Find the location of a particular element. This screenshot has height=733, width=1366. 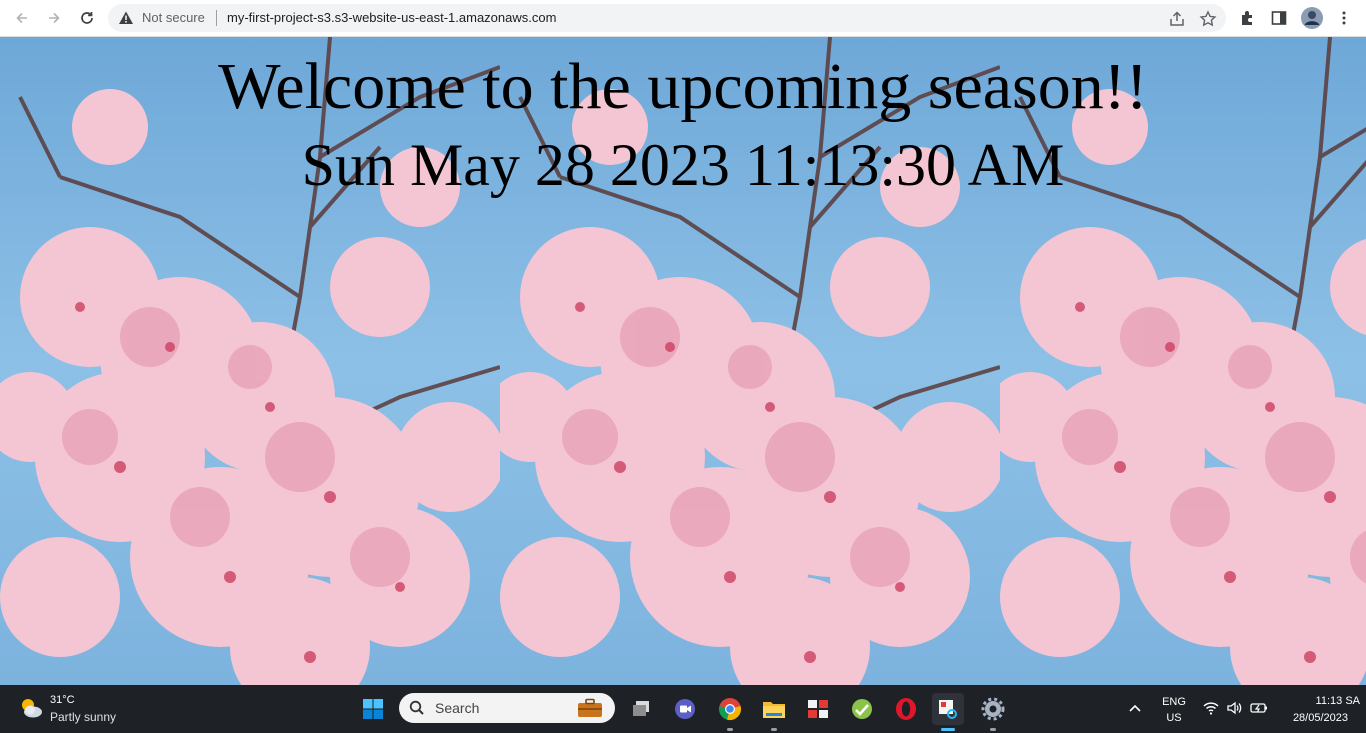

search-label: Search is located at coordinates (457, 708).